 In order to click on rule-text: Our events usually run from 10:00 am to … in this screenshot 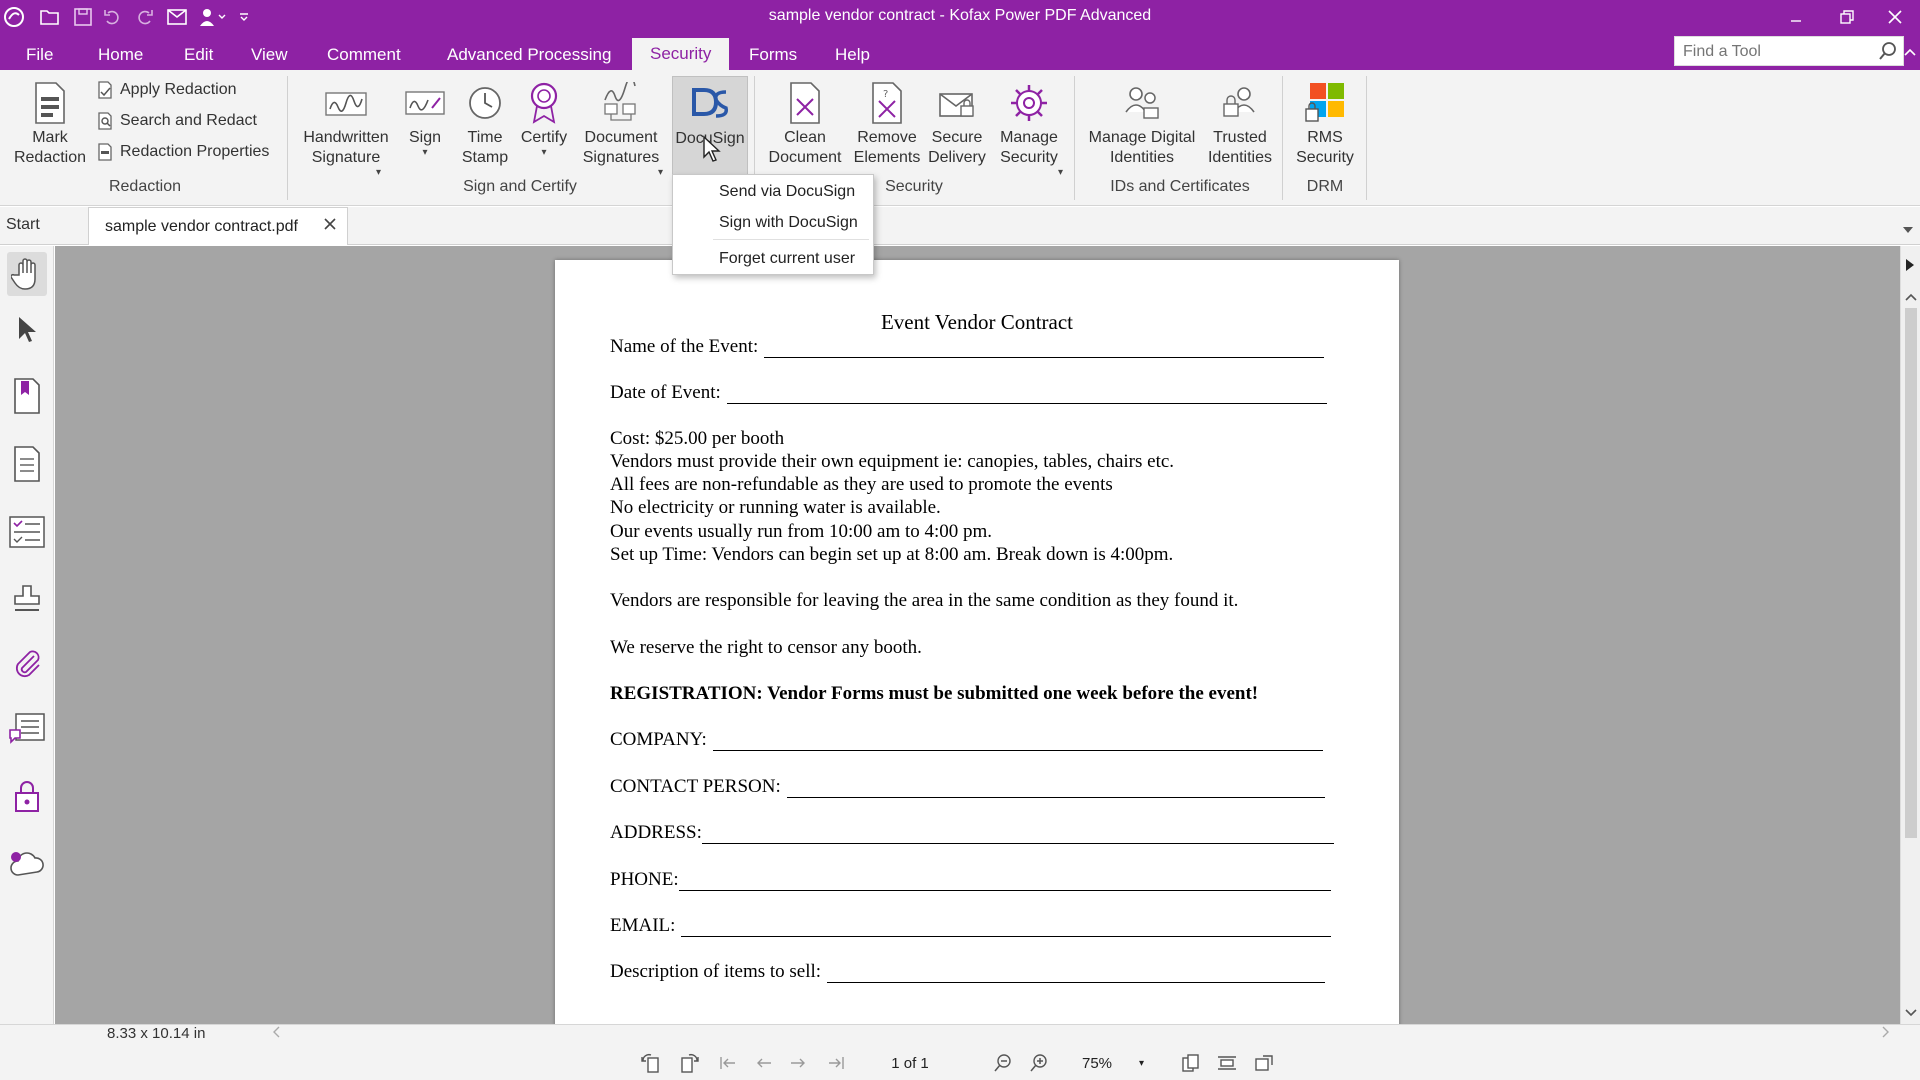, I will do `click(801, 531)`.